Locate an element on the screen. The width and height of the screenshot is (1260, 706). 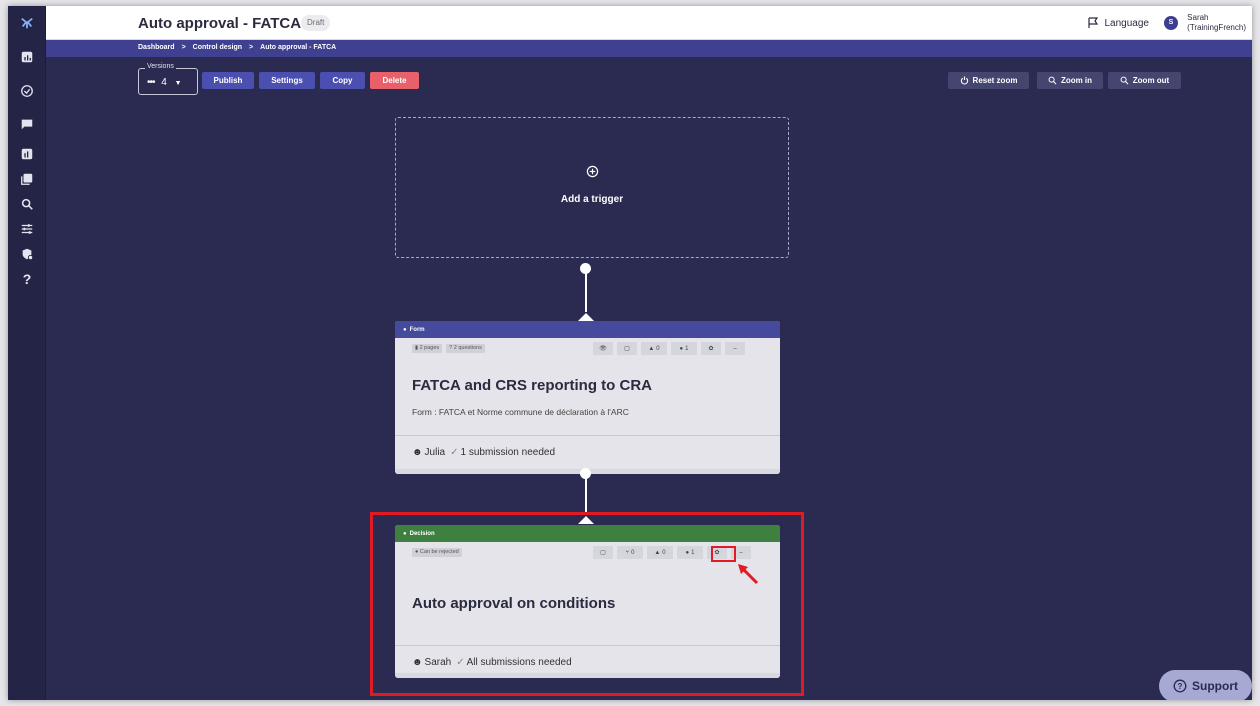
add-trigger-node: Add a trigger is located at coordinates (592, 187).